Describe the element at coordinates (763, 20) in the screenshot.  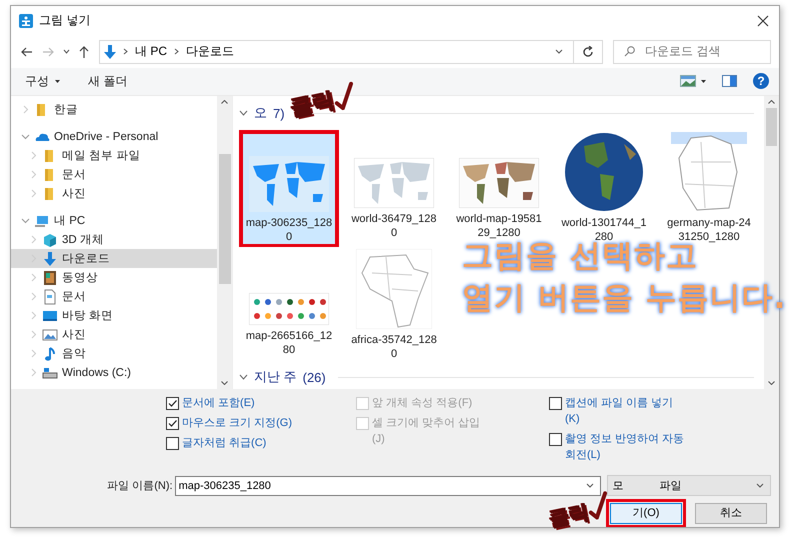
I see `close-icon` at that location.